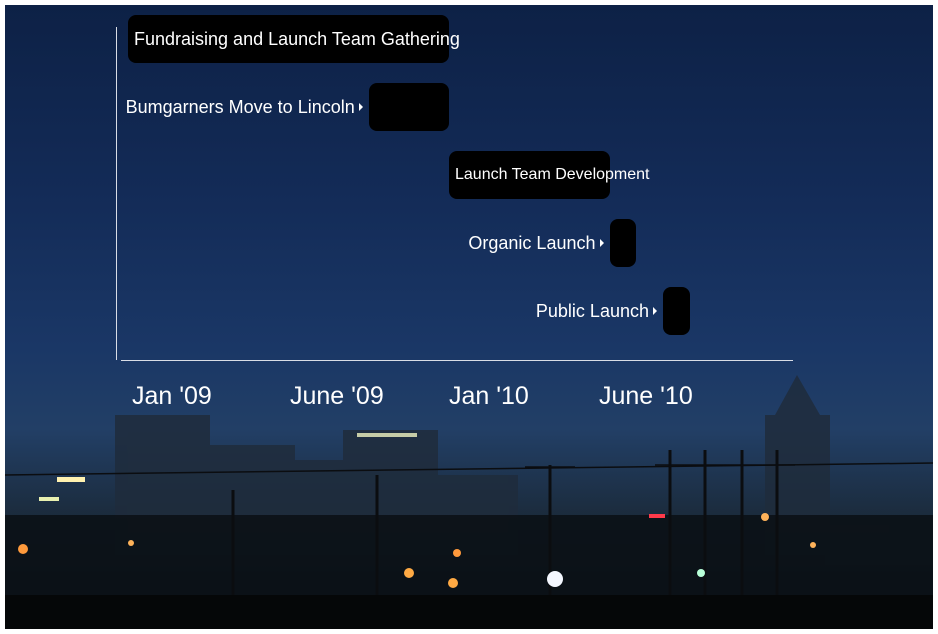 This screenshot has height=634, width=938. I want to click on timeline-bar-label: Public Launch, so click(592, 311).